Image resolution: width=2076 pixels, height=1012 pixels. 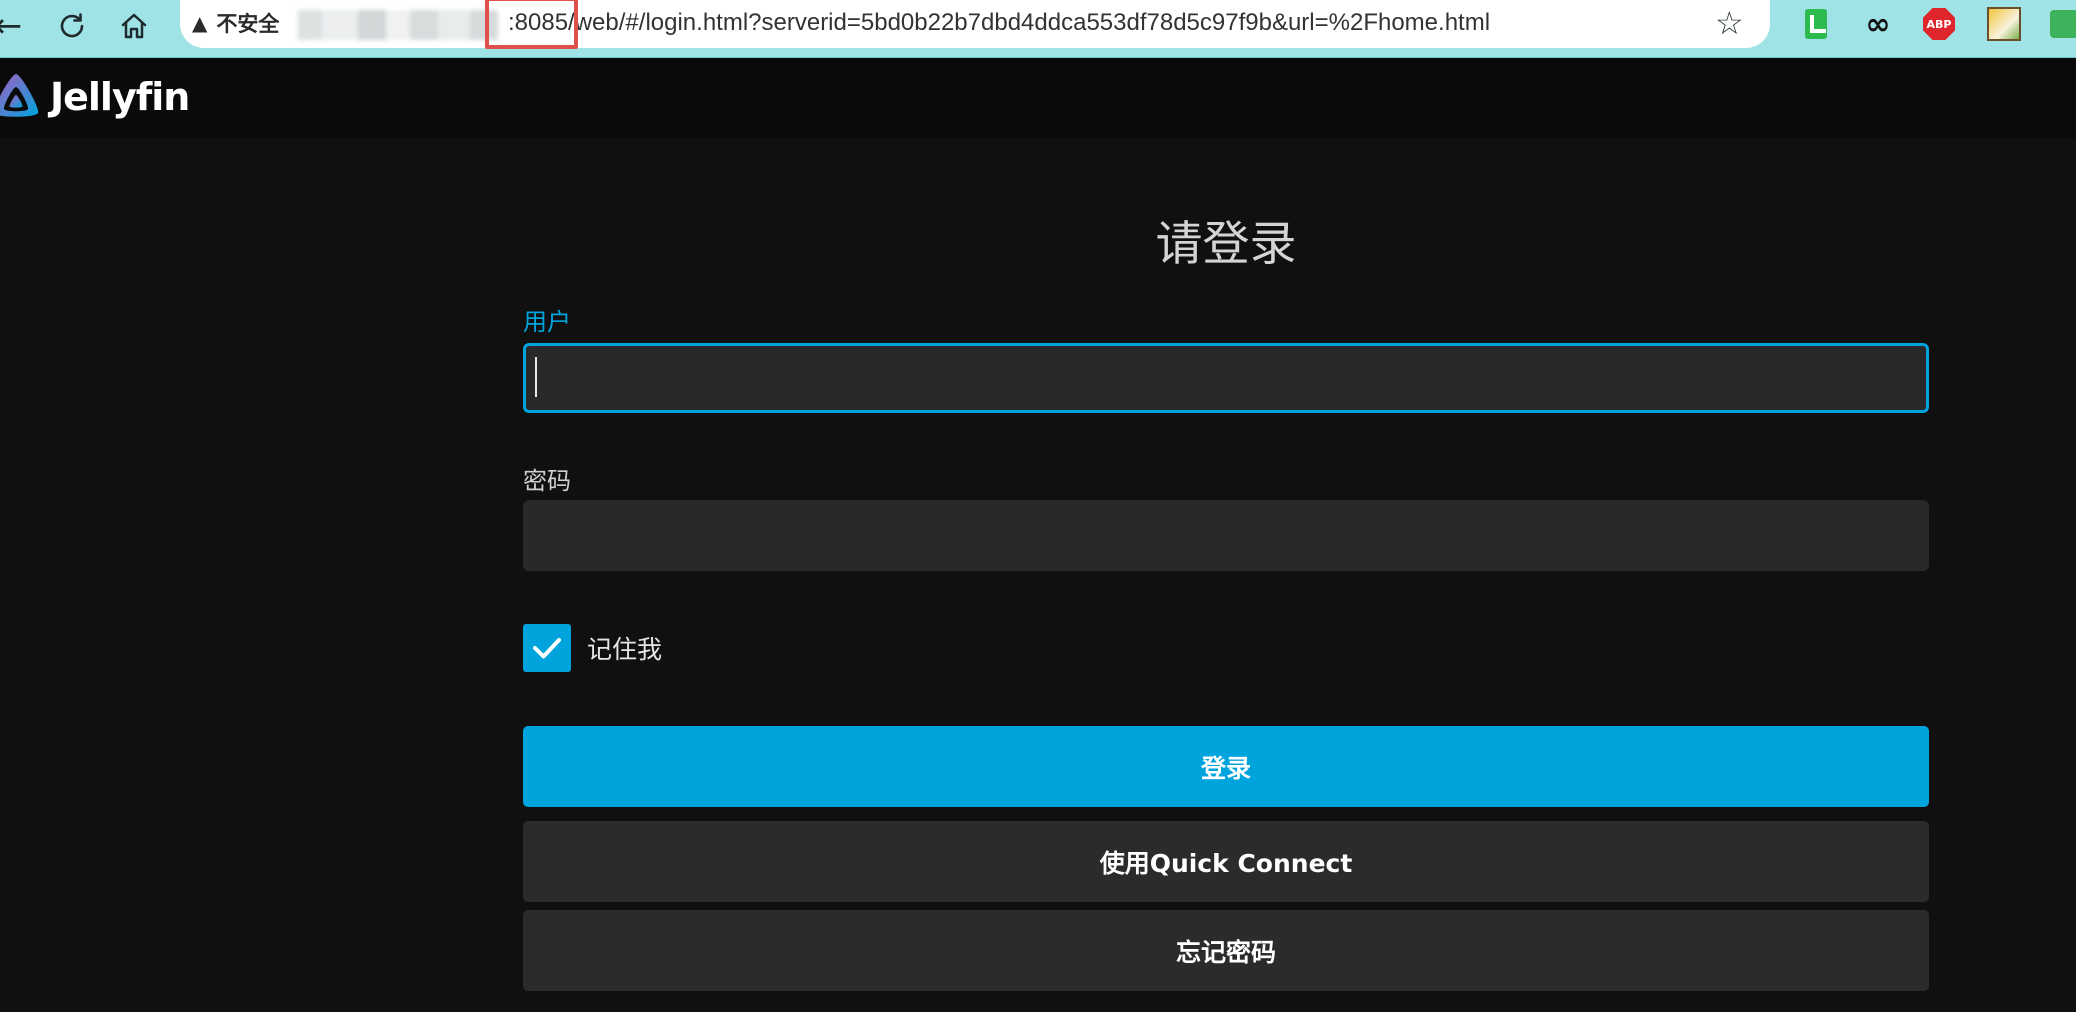 What do you see at coordinates (1226, 378) in the screenshot?
I see `username-input` at bounding box center [1226, 378].